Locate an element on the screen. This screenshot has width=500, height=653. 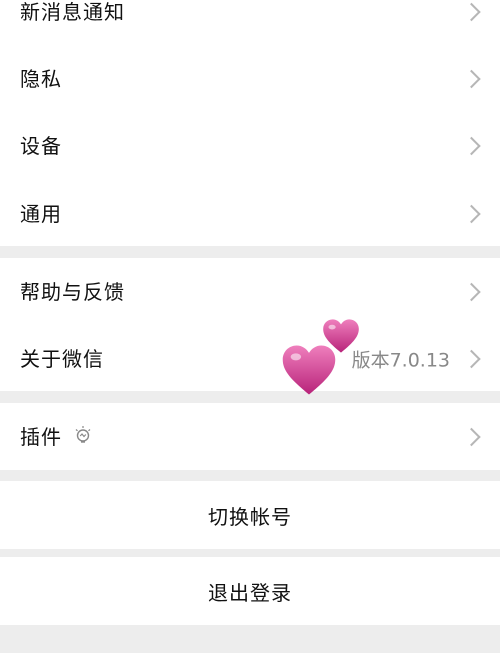
settings-item-plugins: 插件 is located at coordinates (250, 437).